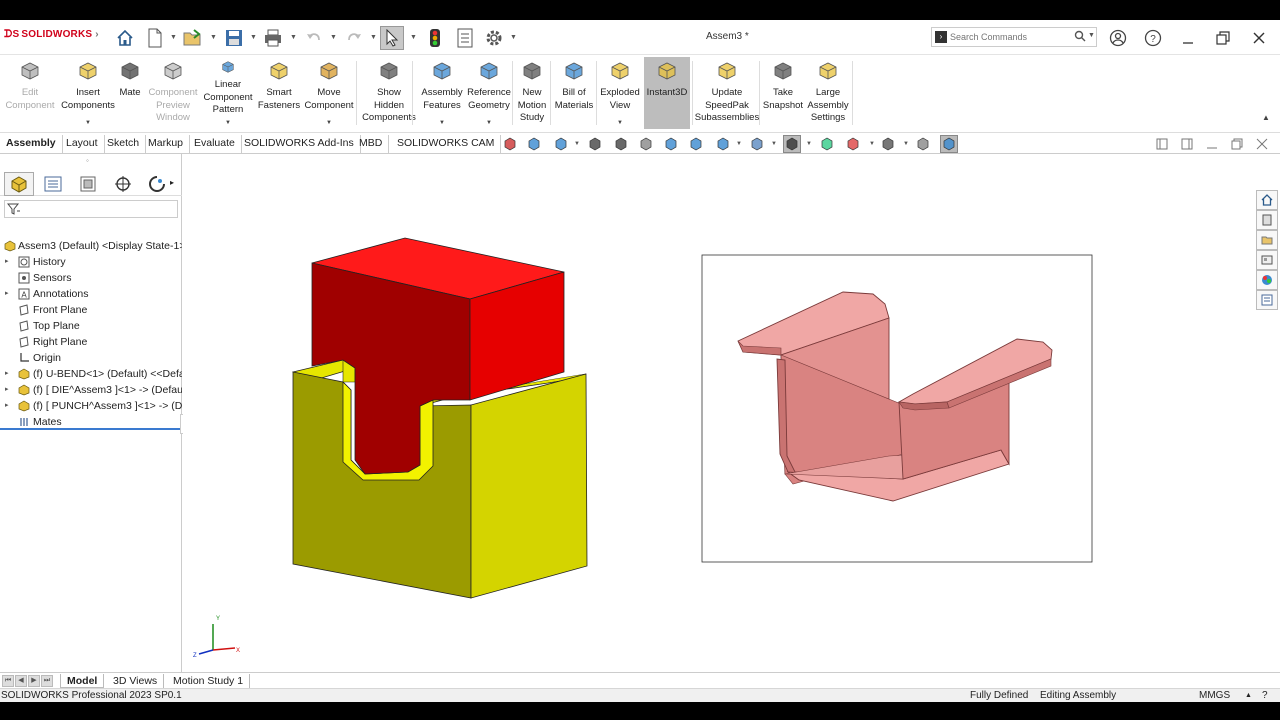 The image size is (1280, 720). I want to click on tree-item-mates: Mates, so click(91, 422).